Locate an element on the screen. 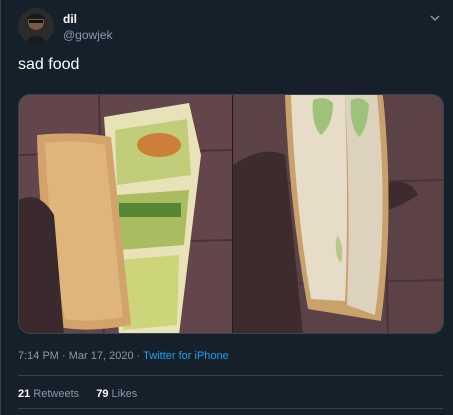 The width and height of the screenshot is (453, 415). chevron-down-icon is located at coordinates (435, 18).